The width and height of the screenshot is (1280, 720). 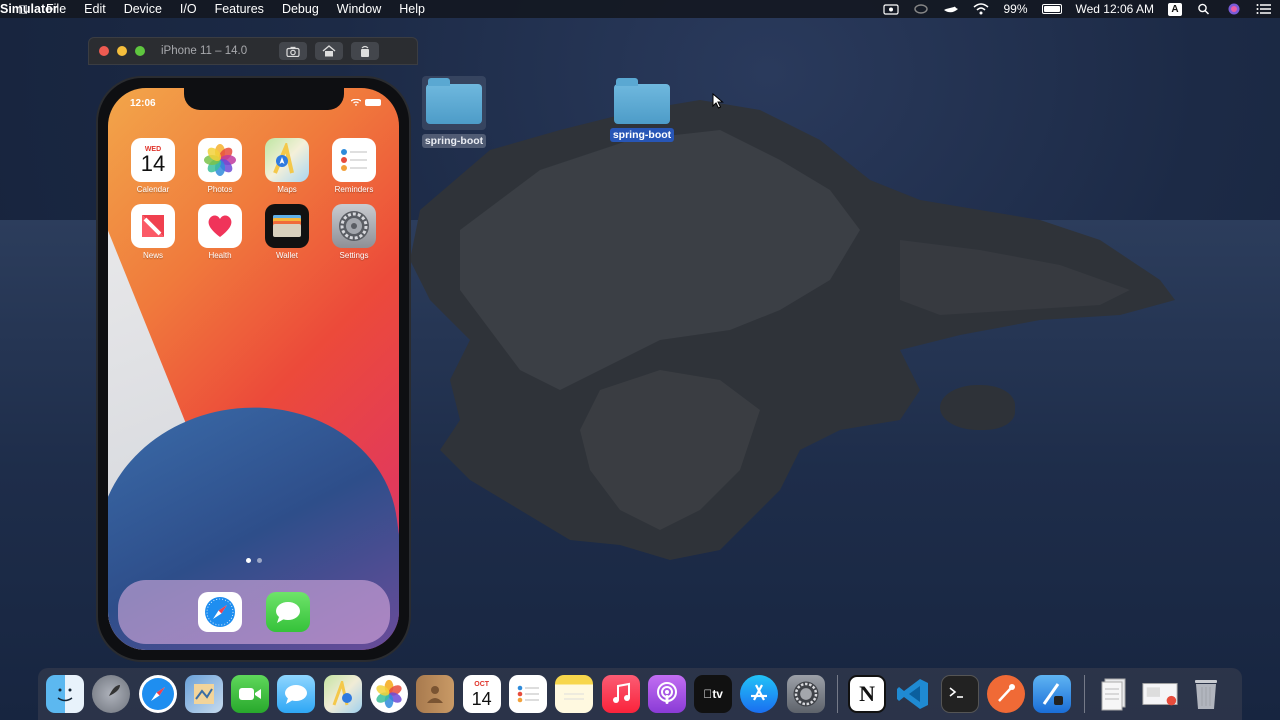 I want to click on input-source-icon: A, so click(x=1175, y=9).